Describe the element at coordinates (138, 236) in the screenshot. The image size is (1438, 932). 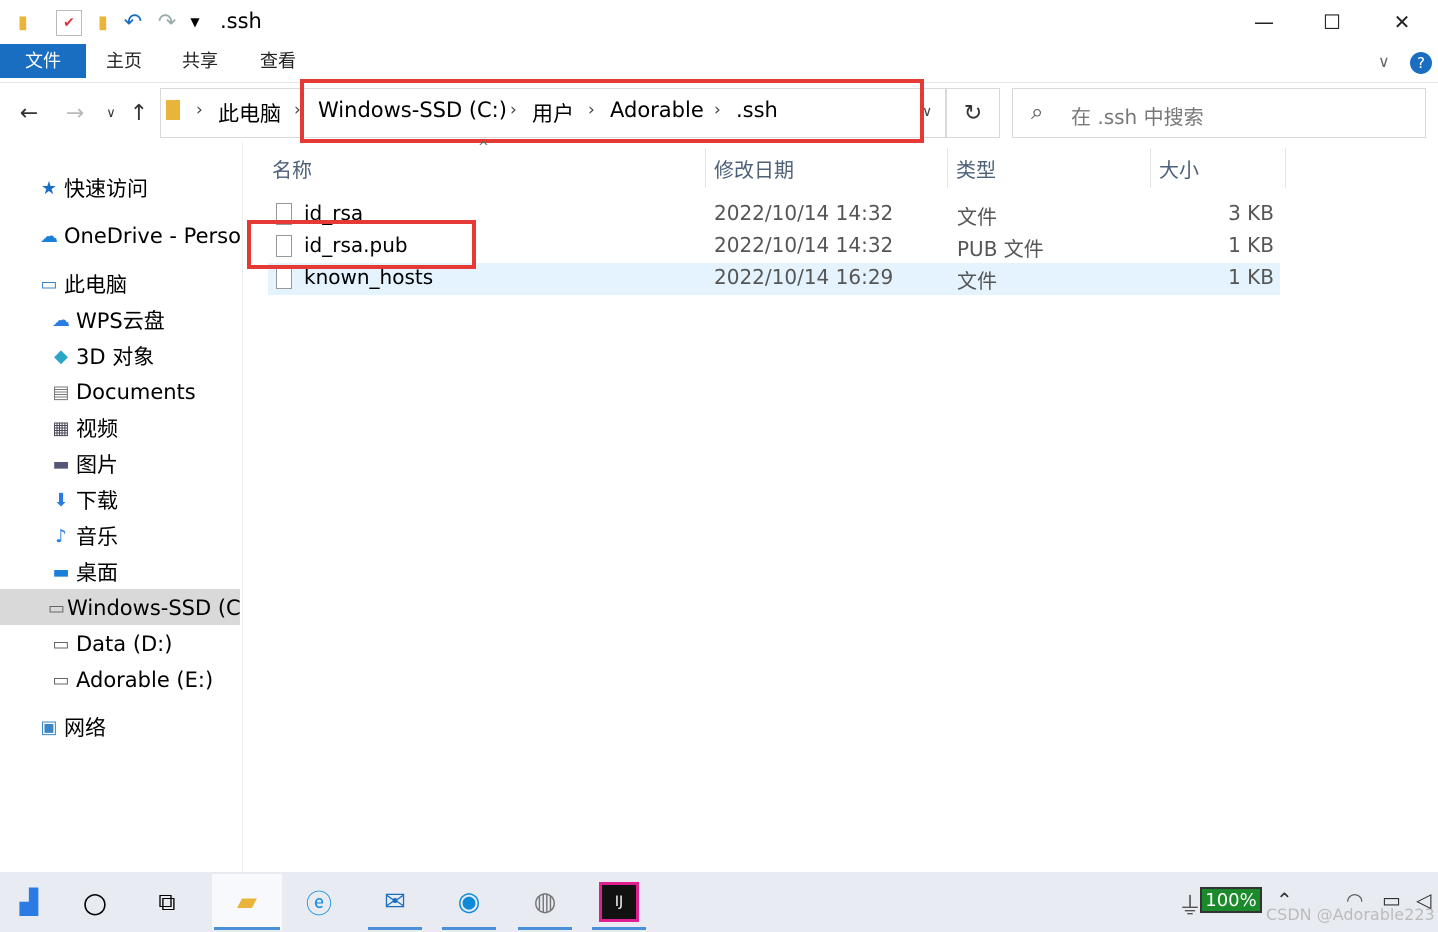
I see `nav-onedrive: ☁ OneDrive - Perso` at that location.